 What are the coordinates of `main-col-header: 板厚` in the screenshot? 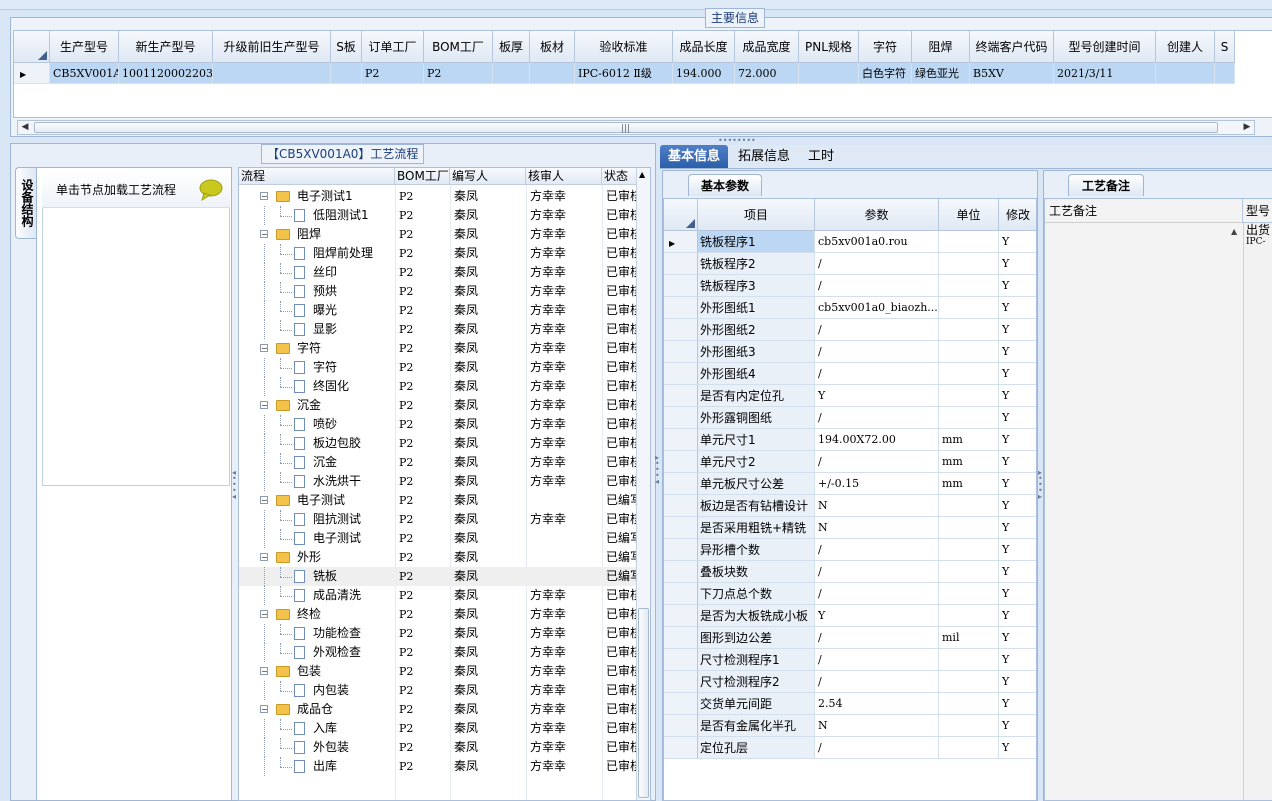 It's located at (511, 47).